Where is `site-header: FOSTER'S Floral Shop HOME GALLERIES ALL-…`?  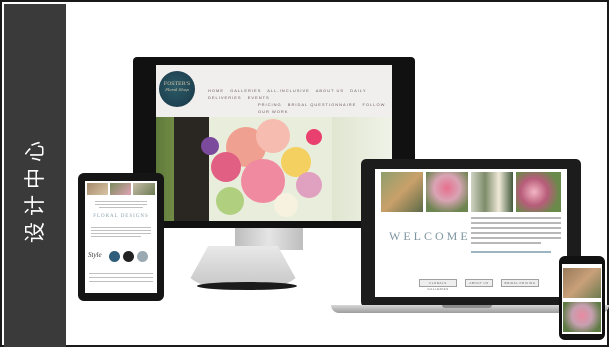
site-header: FOSTER'S Floral Shop HOME GALLERIES ALL-… is located at coordinates (274, 91).